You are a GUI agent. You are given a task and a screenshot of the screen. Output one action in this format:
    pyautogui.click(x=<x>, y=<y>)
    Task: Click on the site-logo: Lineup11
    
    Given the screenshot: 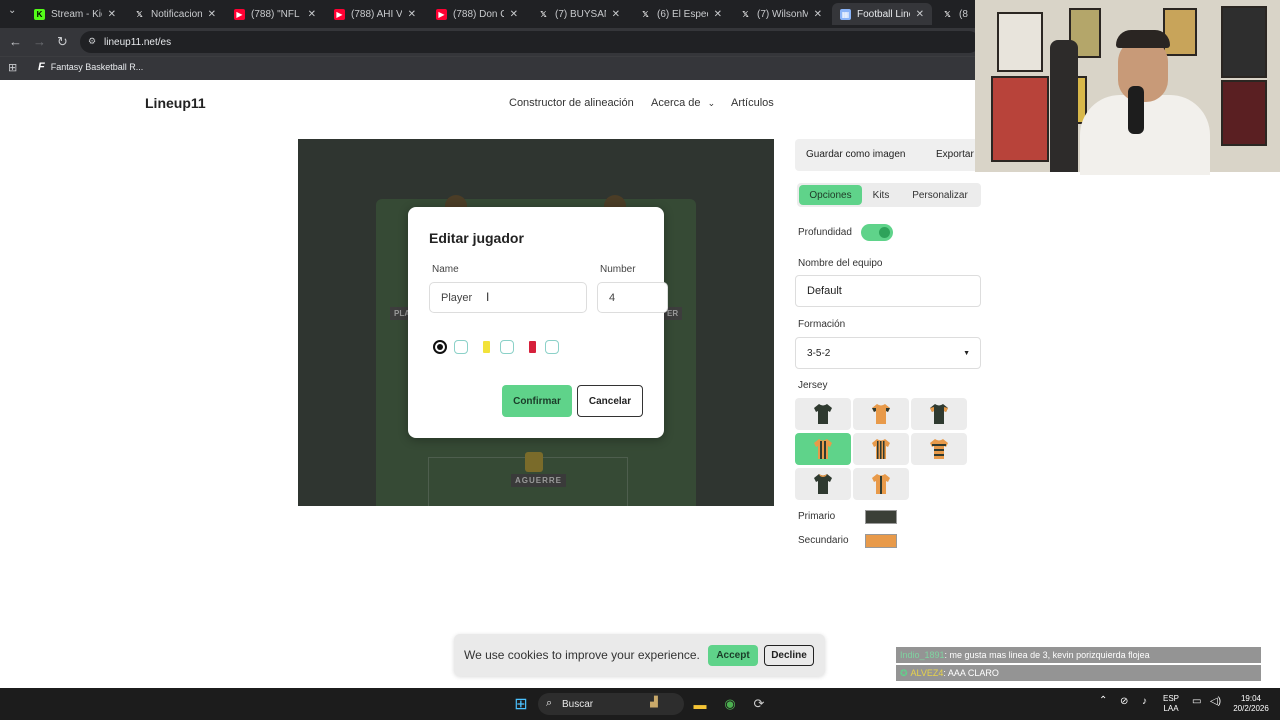 What is the action you would take?
    pyautogui.click(x=175, y=103)
    